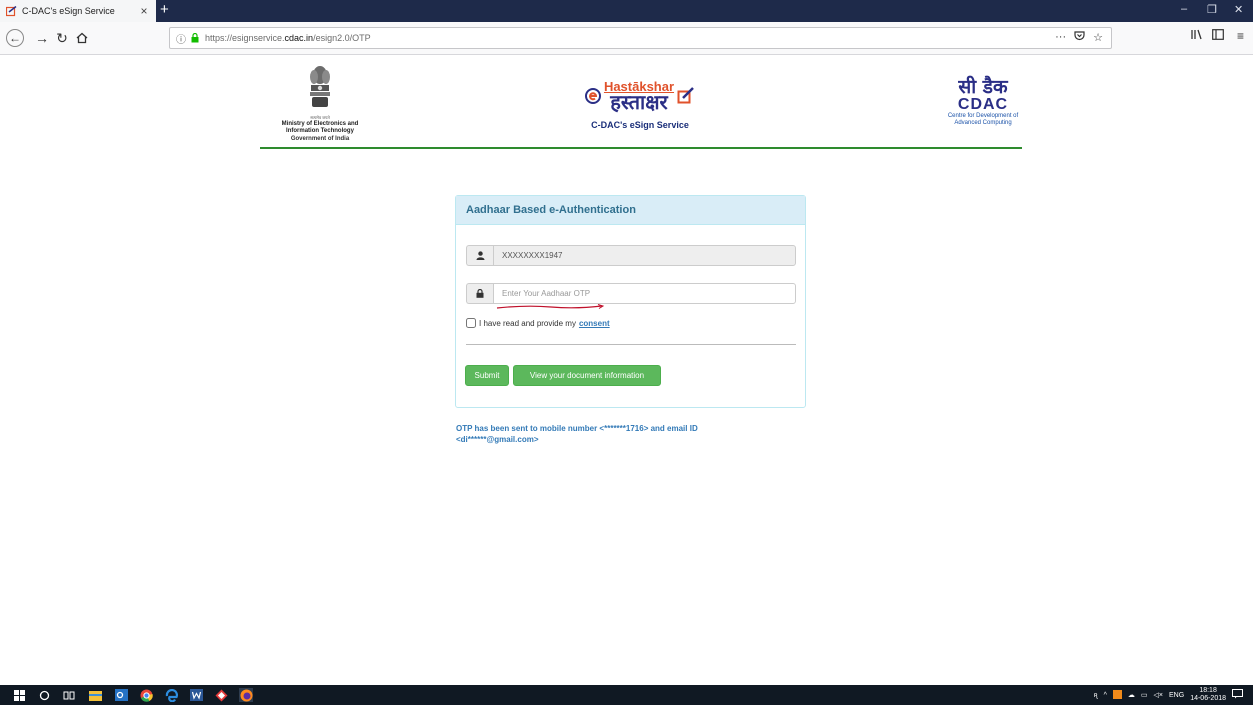 The height and width of the screenshot is (705, 1253). What do you see at coordinates (1238, 9) in the screenshot?
I see `window-close-button: ✕` at bounding box center [1238, 9].